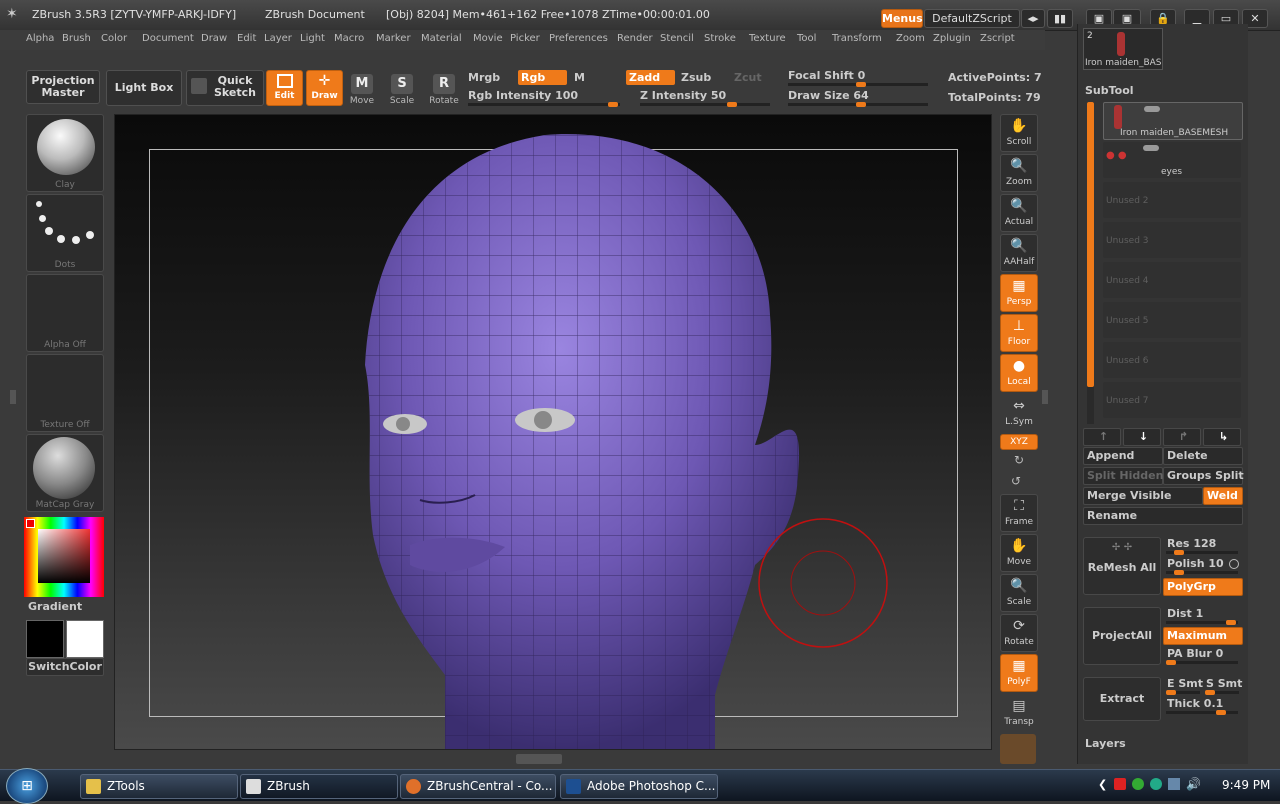 The width and height of the screenshot is (1280, 804). Describe the element at coordinates (1019, 713) in the screenshot. I see `transp-button: ▤ Transp` at that location.